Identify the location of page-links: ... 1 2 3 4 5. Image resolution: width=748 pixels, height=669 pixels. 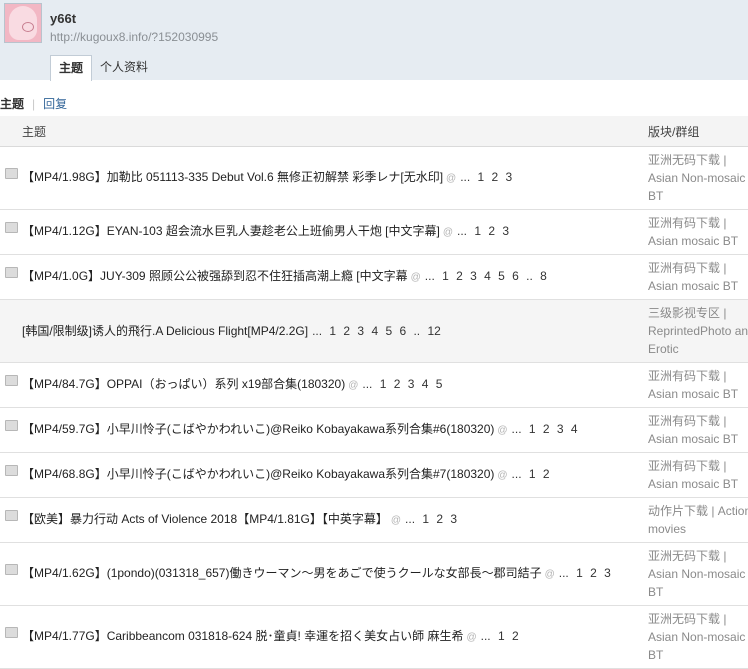
(402, 384).